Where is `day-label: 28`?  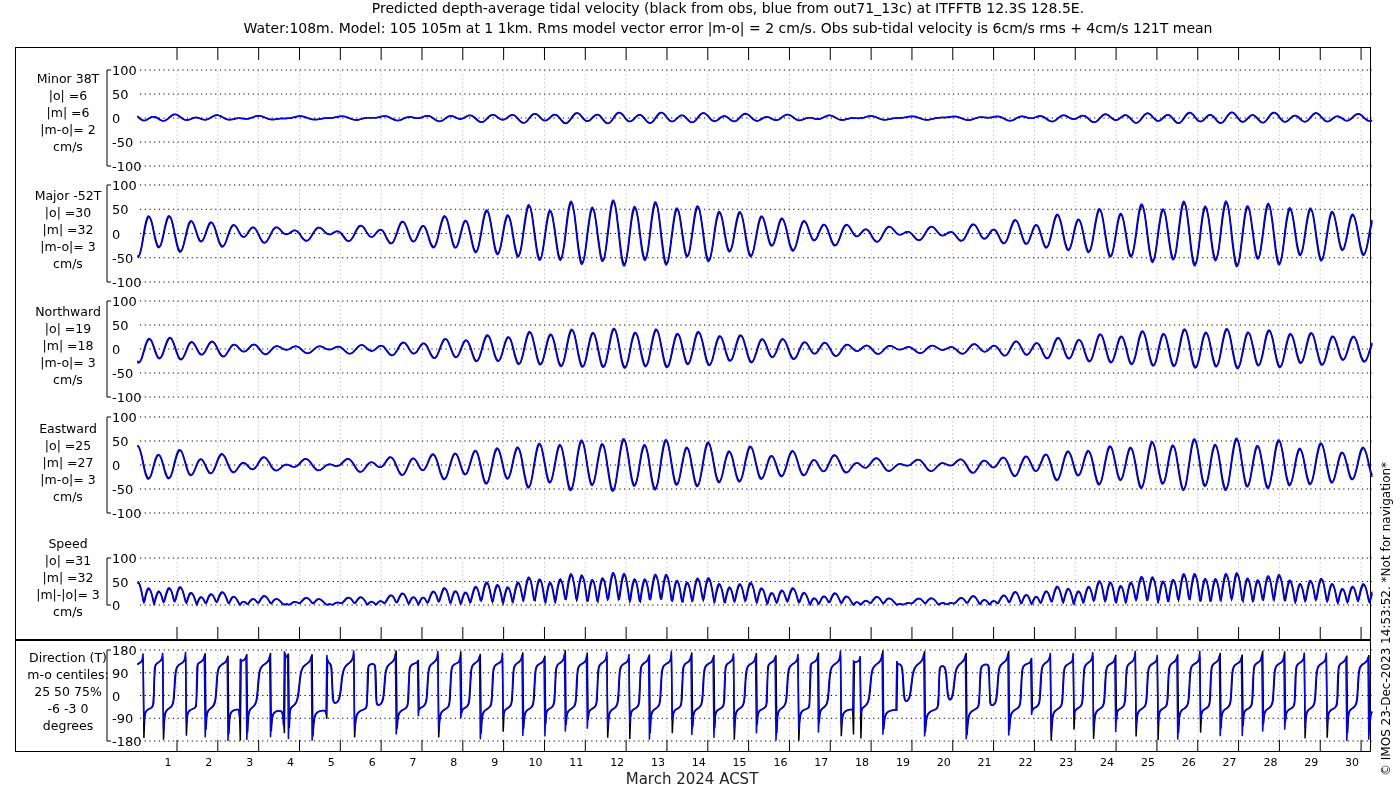
day-label: 28 is located at coordinates (1270, 762).